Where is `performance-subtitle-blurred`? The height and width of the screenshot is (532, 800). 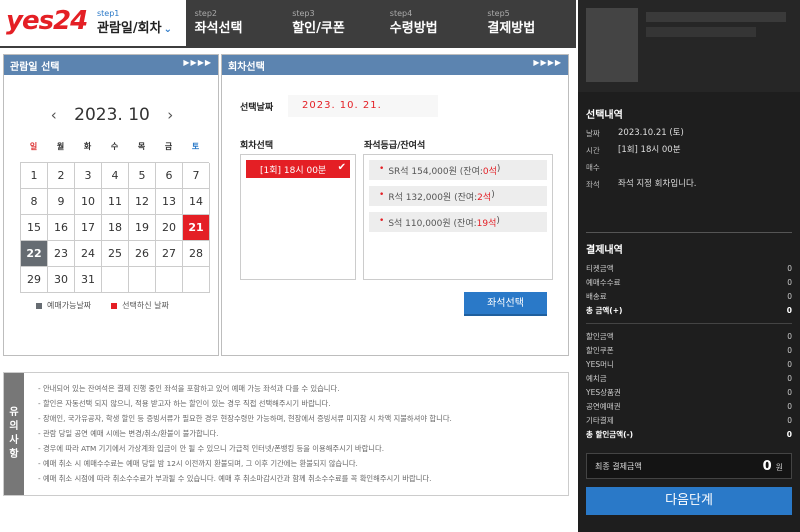 performance-subtitle-blurred is located at coordinates (701, 32).